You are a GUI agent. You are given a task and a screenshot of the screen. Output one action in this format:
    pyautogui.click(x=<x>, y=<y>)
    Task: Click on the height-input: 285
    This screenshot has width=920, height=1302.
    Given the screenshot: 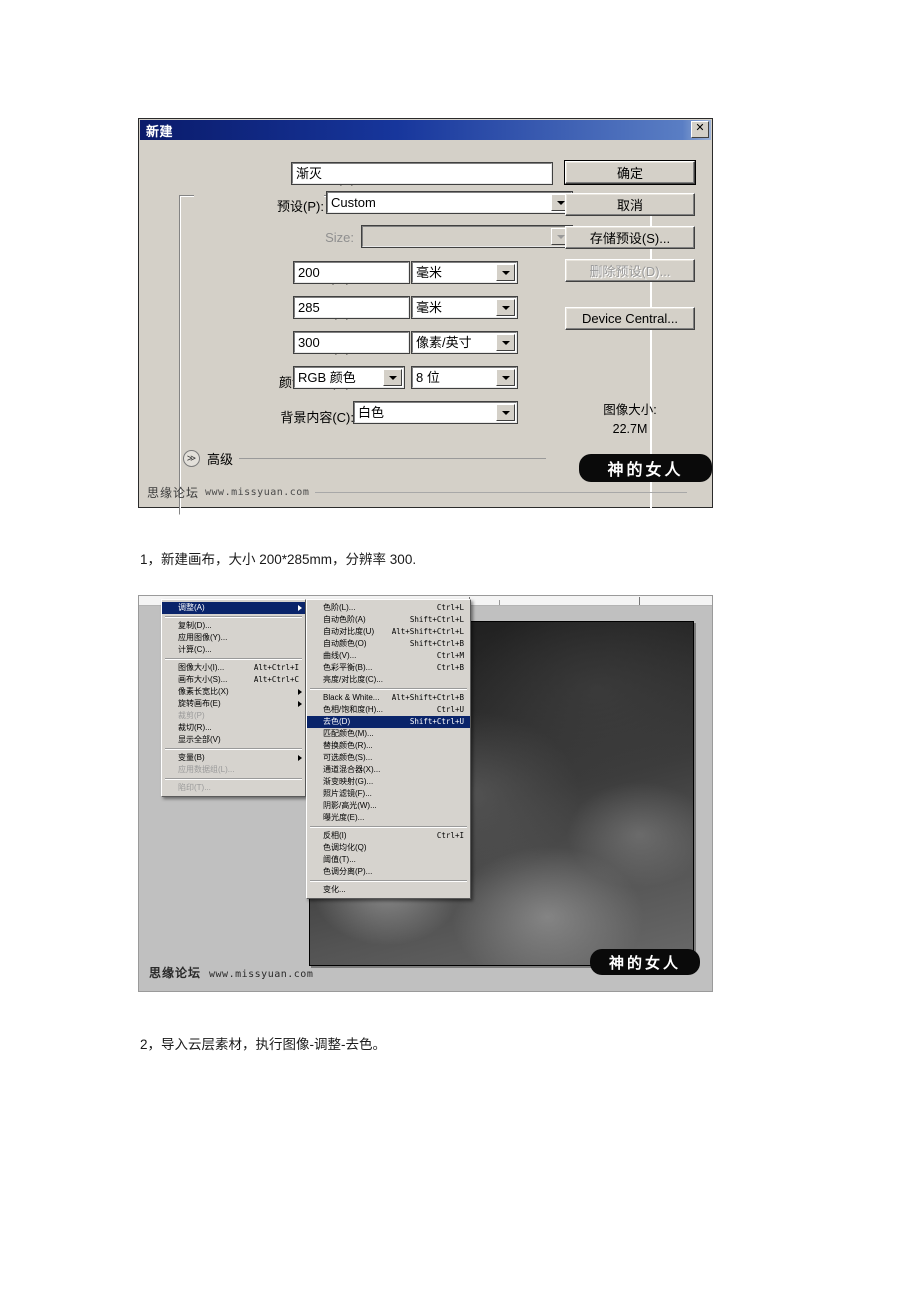 What is the action you would take?
    pyautogui.click(x=351, y=307)
    